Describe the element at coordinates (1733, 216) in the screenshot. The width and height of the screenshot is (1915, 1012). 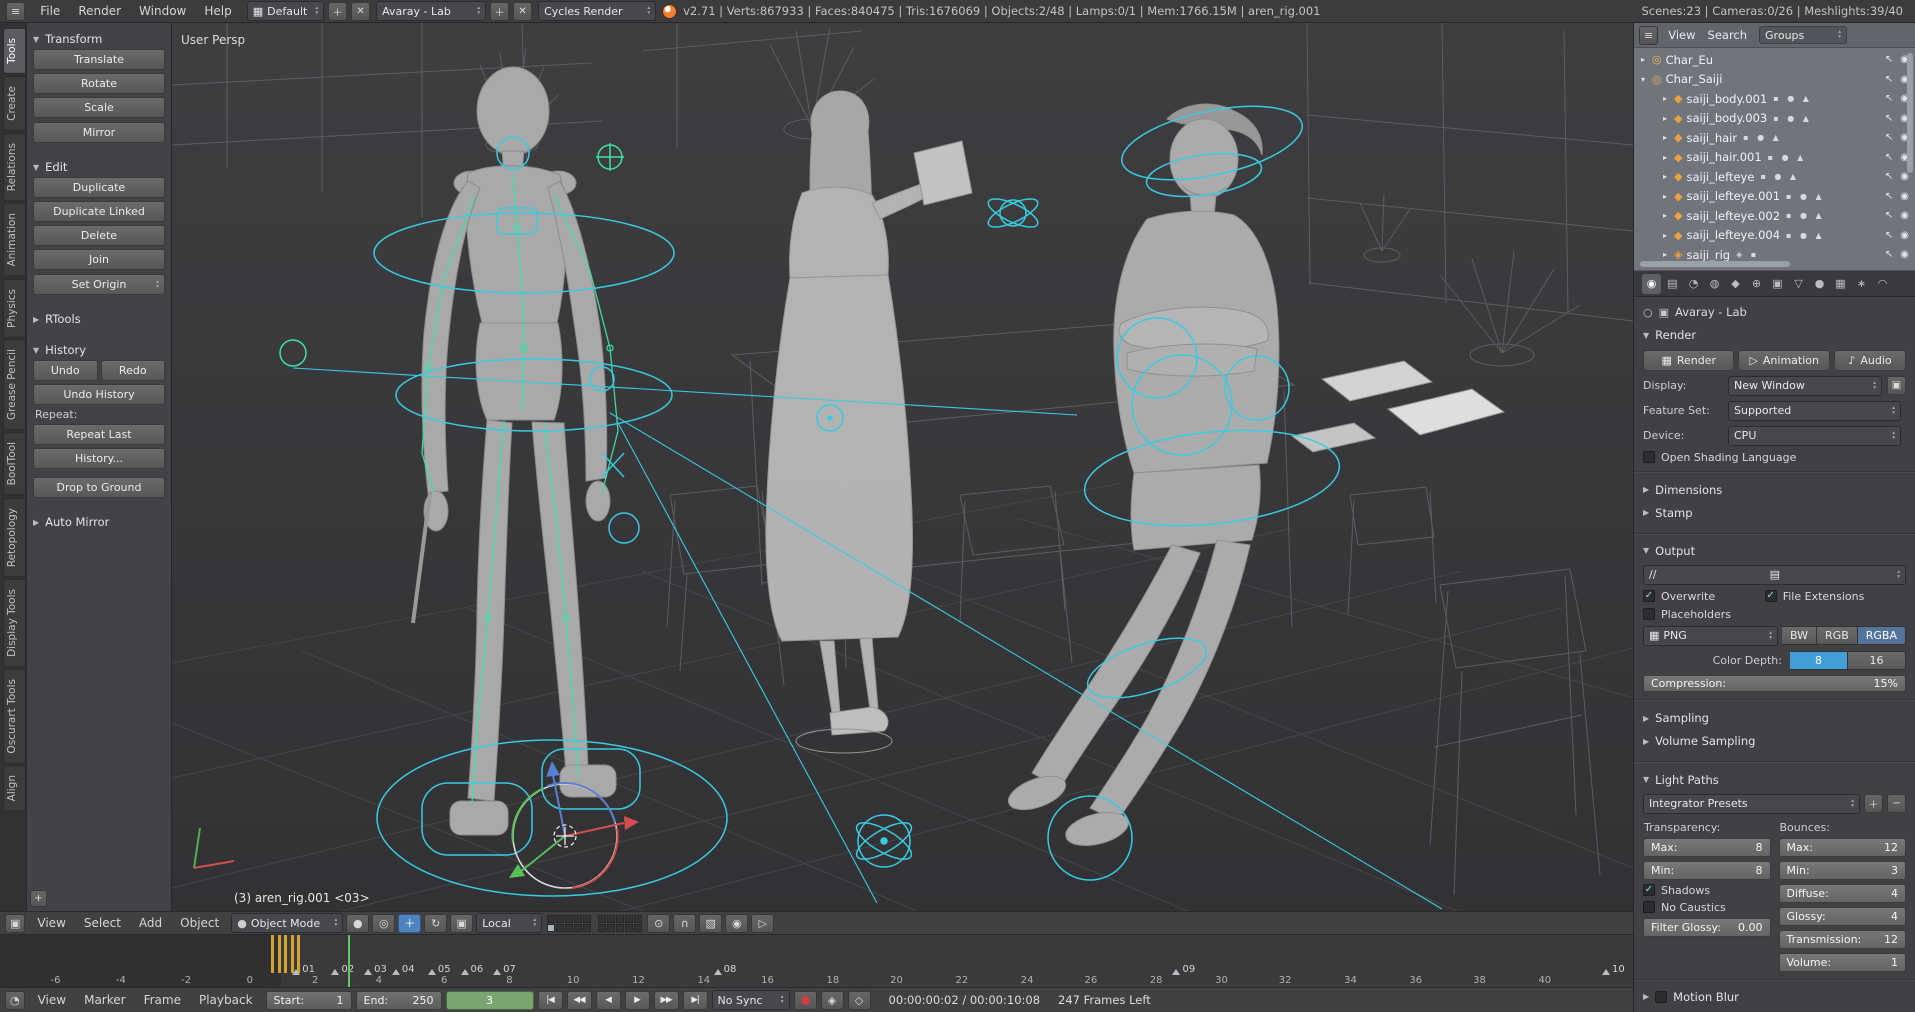
I see `object-name: saiji_lefteye.002` at that location.